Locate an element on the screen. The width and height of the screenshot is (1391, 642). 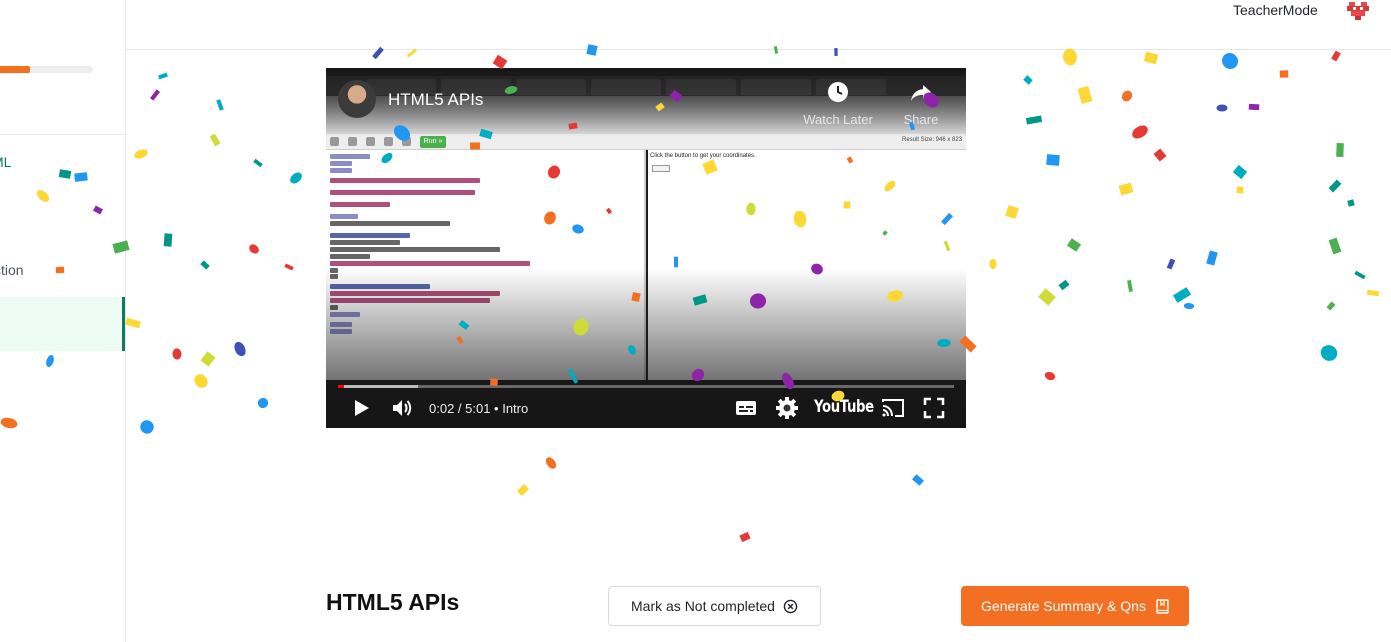
play-icon is located at coordinates (361, 408).